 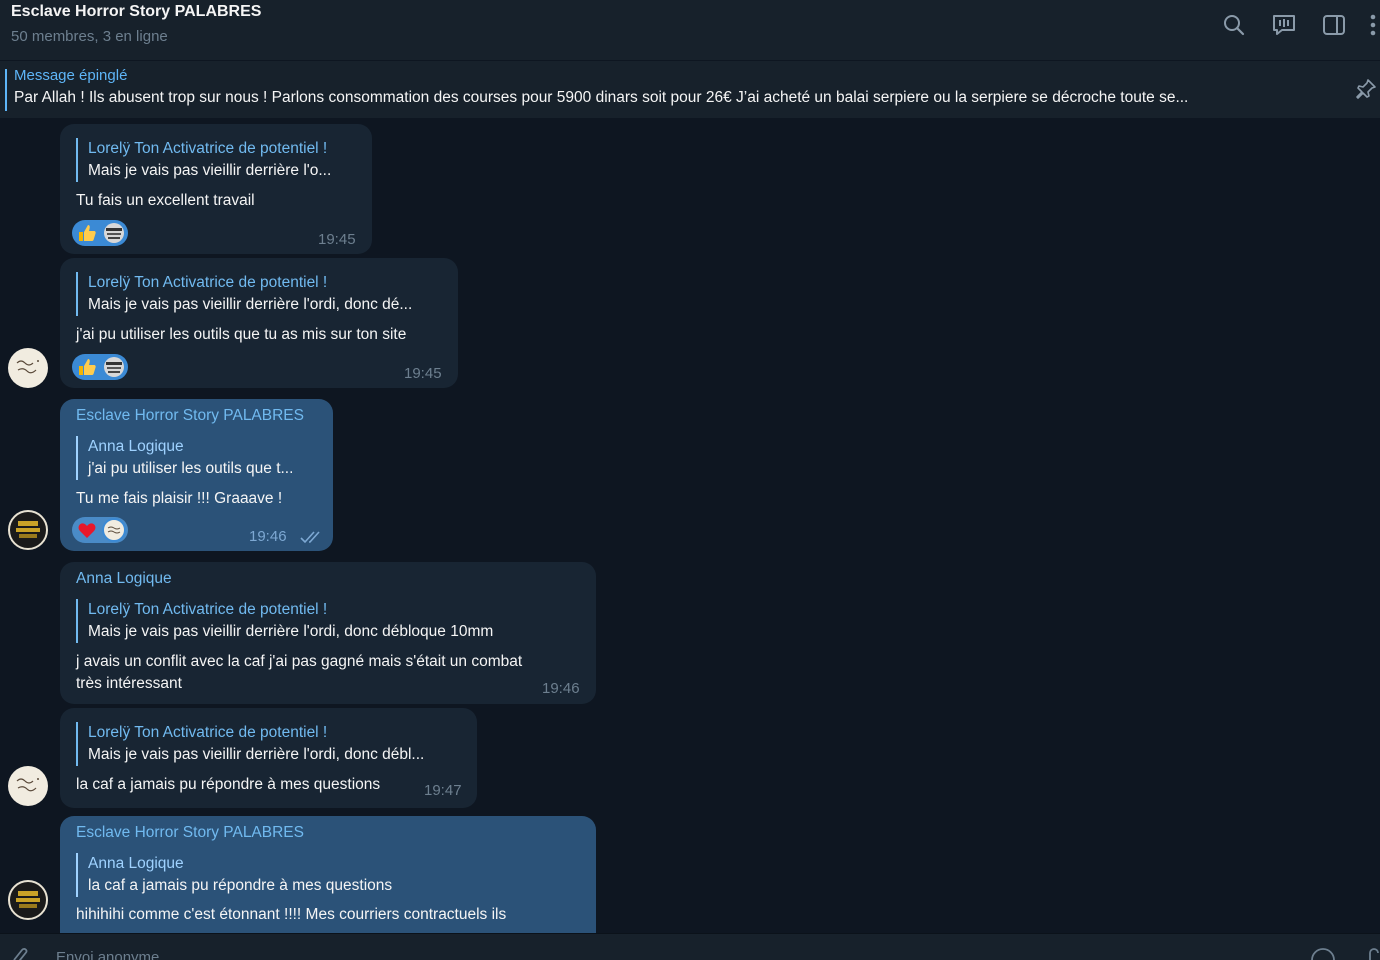 I want to click on message-text: Tu fais un excellent travail, so click(x=165, y=200).